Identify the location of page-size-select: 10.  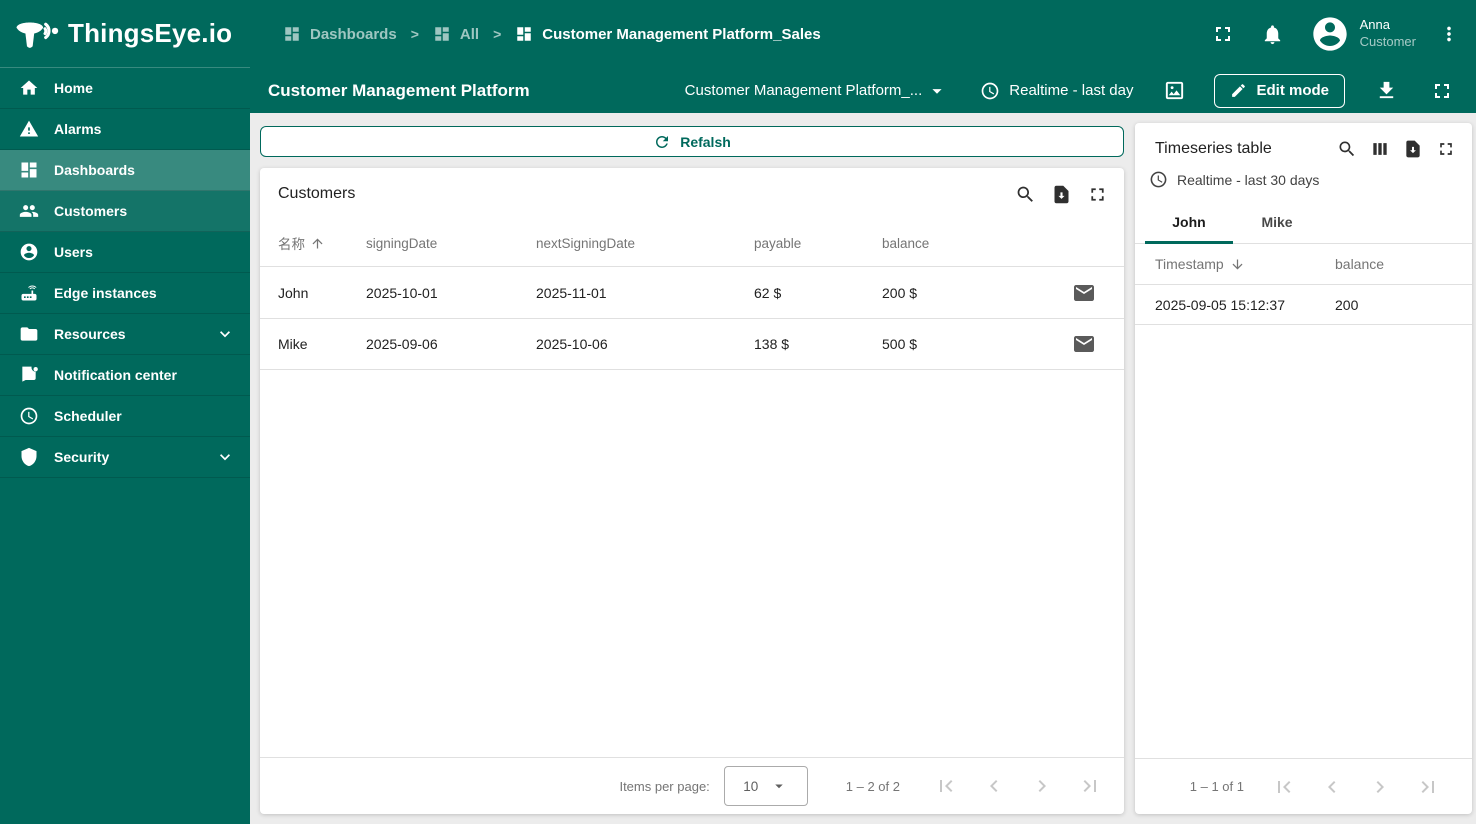
(765, 786).